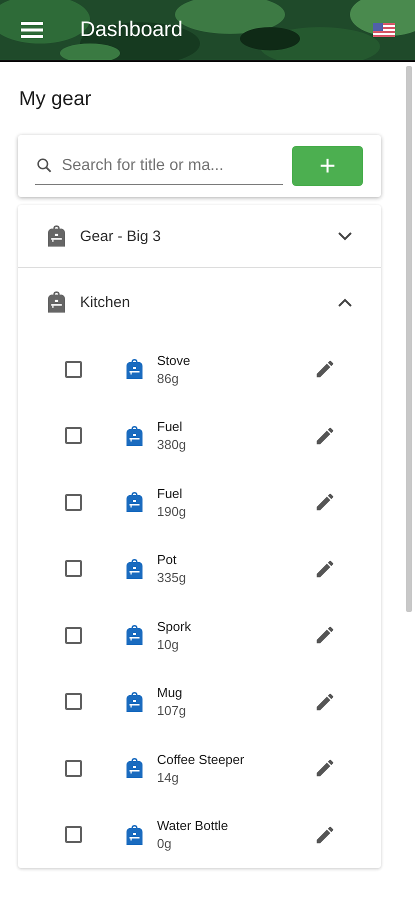 The width and height of the screenshot is (415, 900). Describe the element at coordinates (172, 511) in the screenshot. I see `item-weight: 190g` at that location.